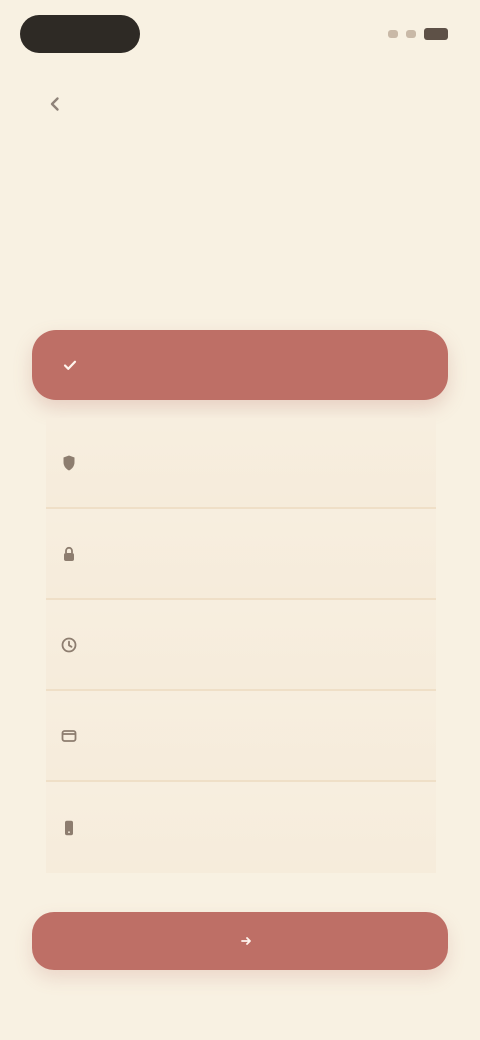 This screenshot has height=1040, width=480. I want to click on continue-button, so click(240, 941).